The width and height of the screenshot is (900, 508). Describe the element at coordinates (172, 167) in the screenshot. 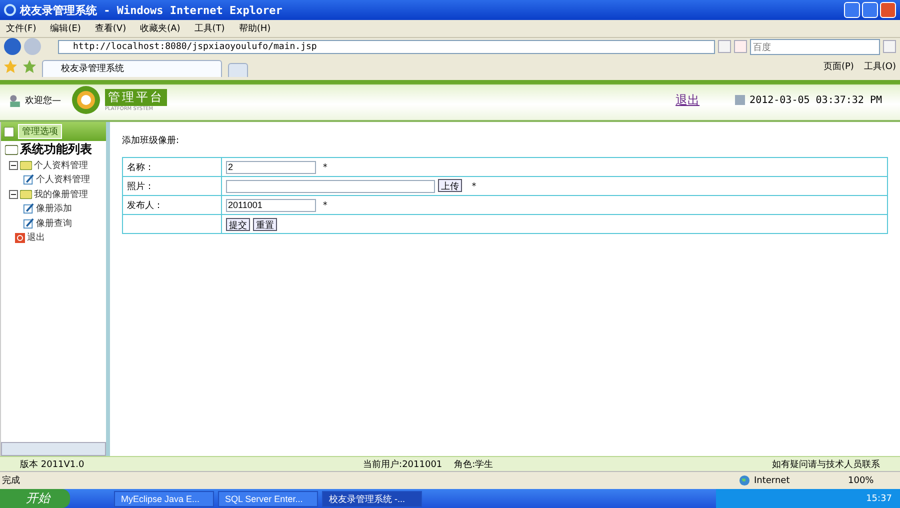

I see `field-label: 名称：` at that location.